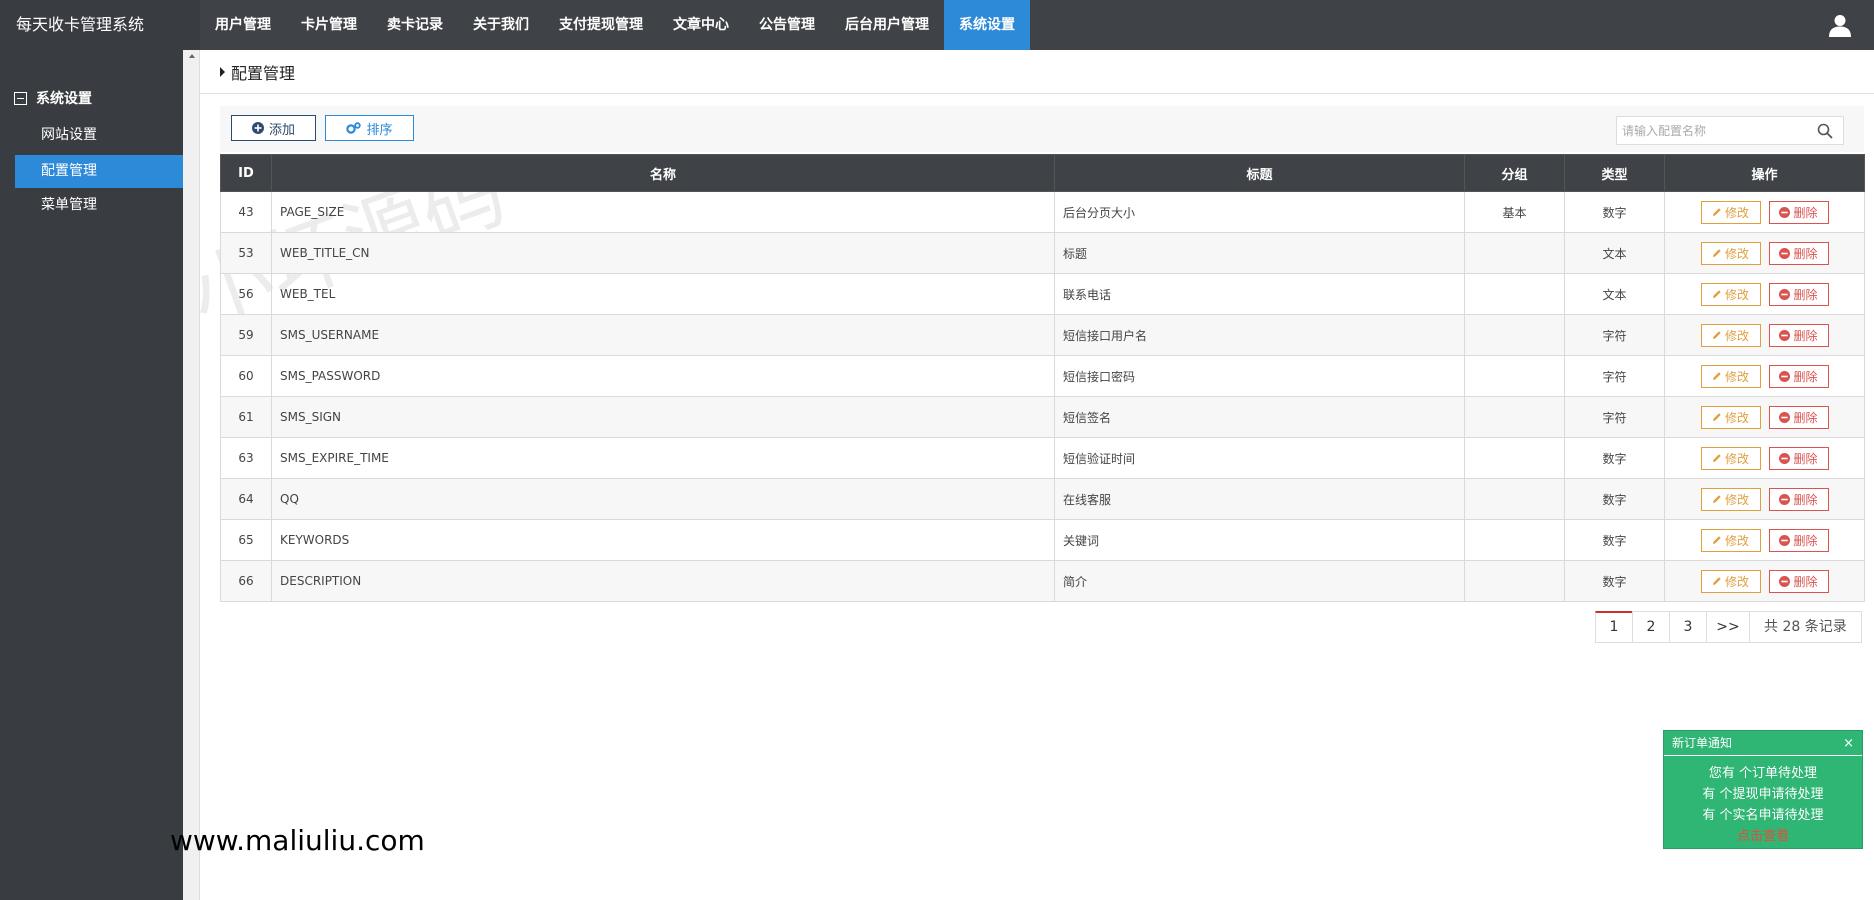 The image size is (1874, 900). Describe the element at coordinates (1763, 743) in the screenshot. I see `notification-header: 新订单通知 ×` at that location.